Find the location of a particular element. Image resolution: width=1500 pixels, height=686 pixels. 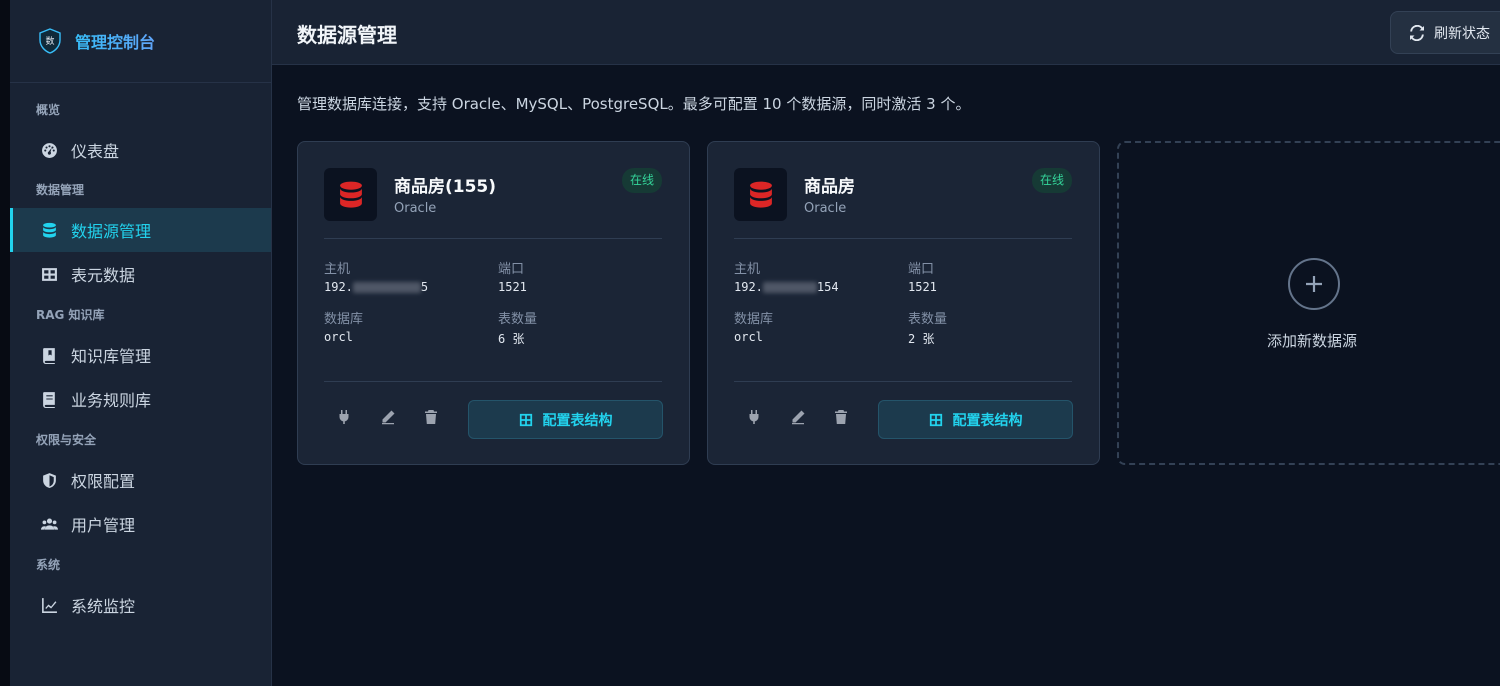

add-datasource-card: 添加新数据源 is located at coordinates (1308, 303).